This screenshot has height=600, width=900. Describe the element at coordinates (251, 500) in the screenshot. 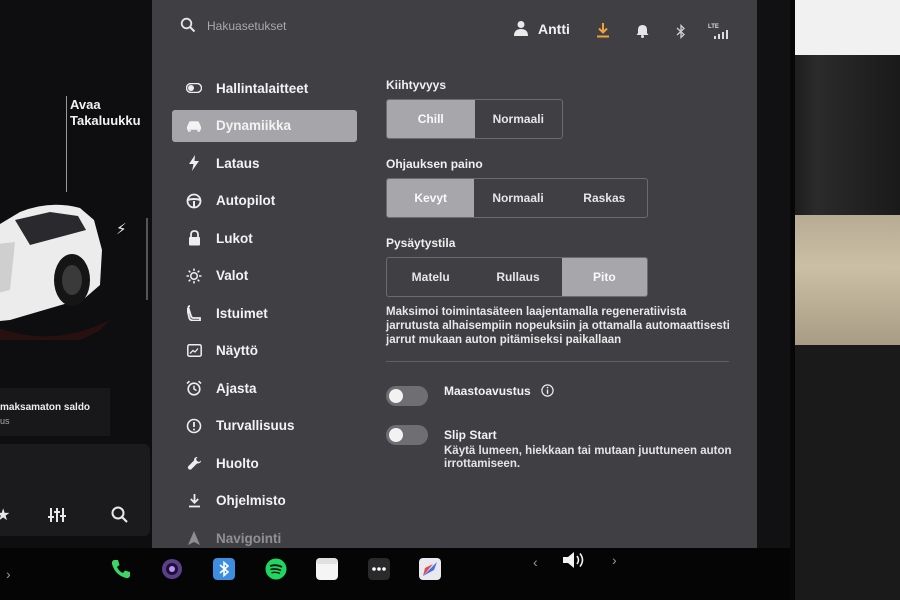

I see `nav-label: Ohjelmisto` at that location.